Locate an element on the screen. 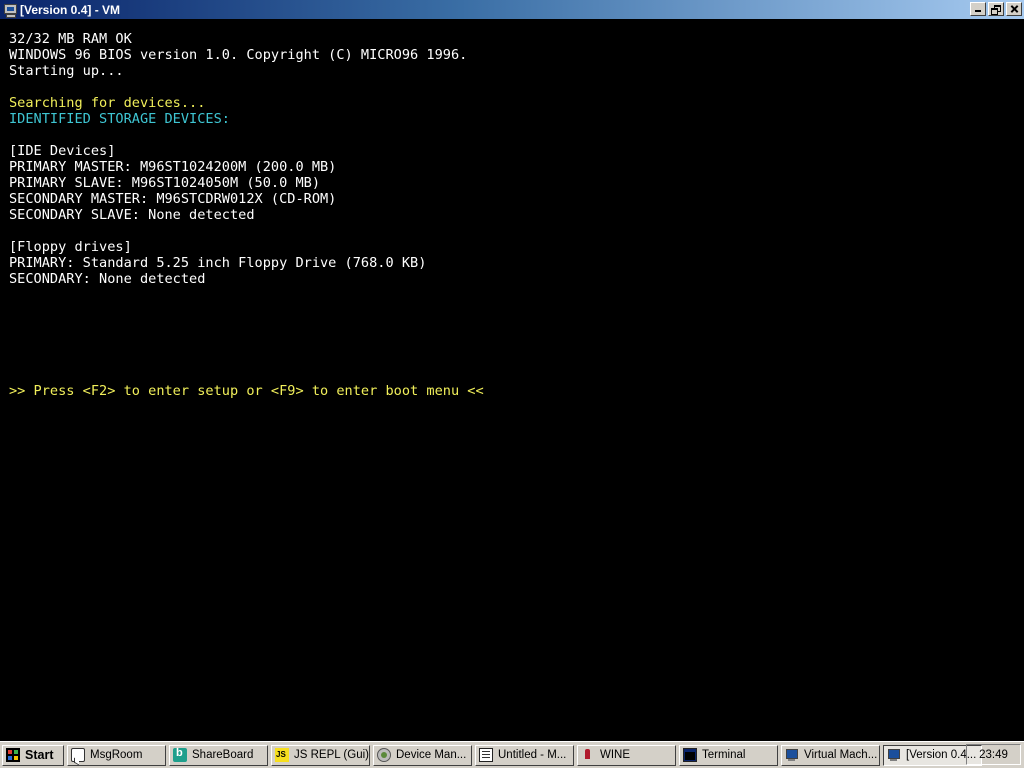 The image size is (1024, 768). console-line: SECONDARY SLAVE: None detected is located at coordinates (132, 215).